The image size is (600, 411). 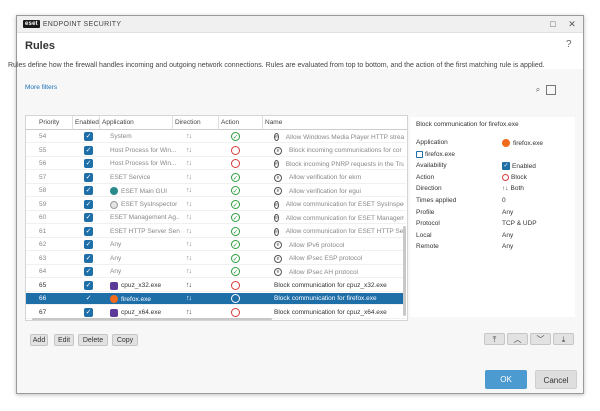 What do you see at coordinates (116, 244) in the screenshot?
I see `application-label: Any` at bounding box center [116, 244].